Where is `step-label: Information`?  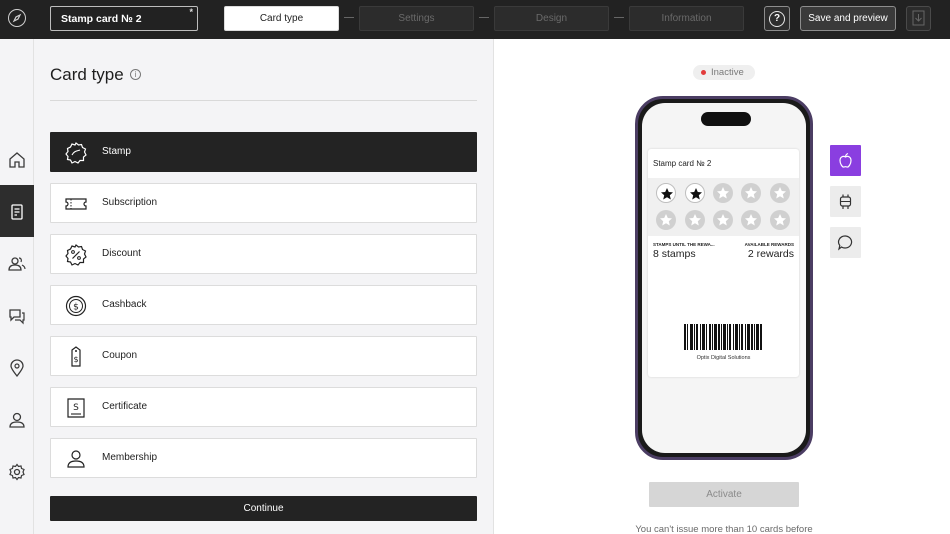 step-label: Information is located at coordinates (686, 18).